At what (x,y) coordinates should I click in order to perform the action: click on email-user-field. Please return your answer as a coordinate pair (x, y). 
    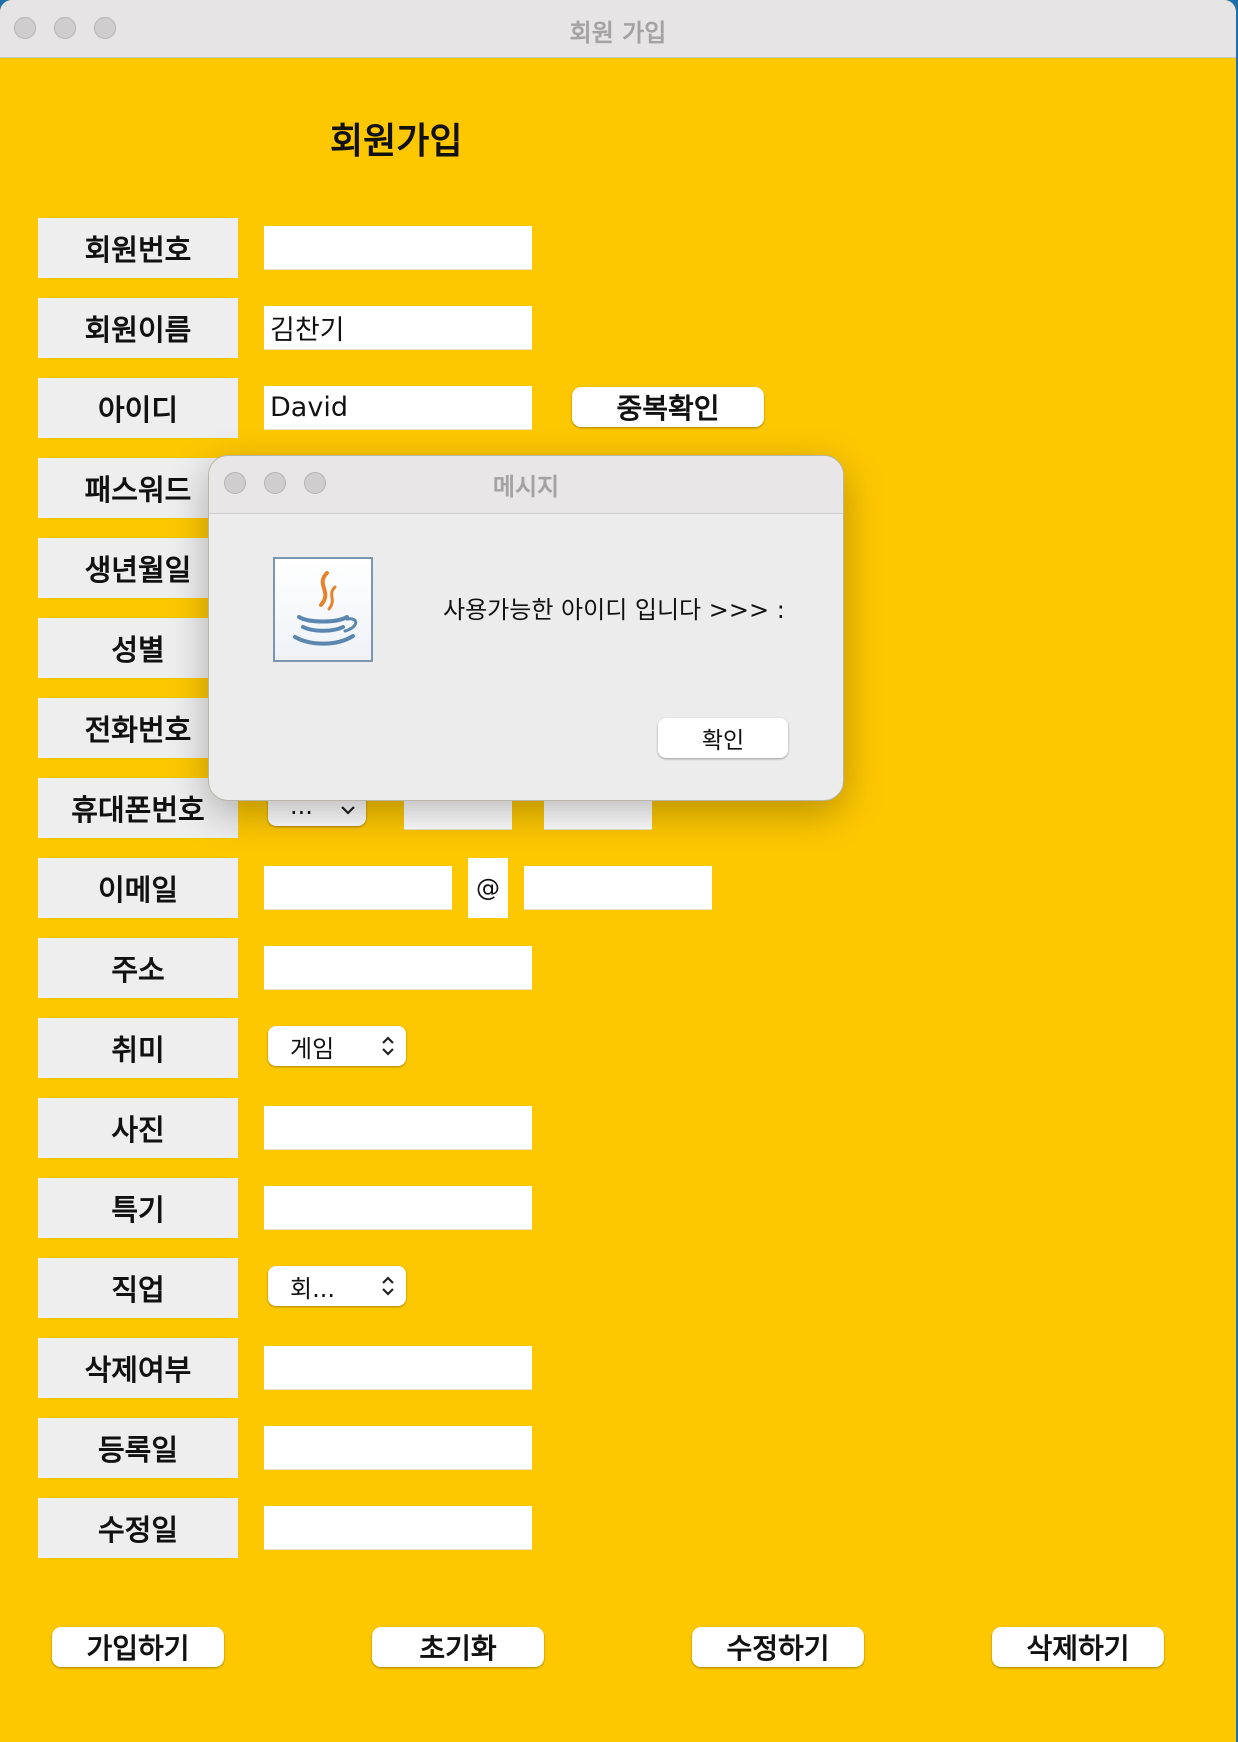
    Looking at the image, I should click on (358, 888).